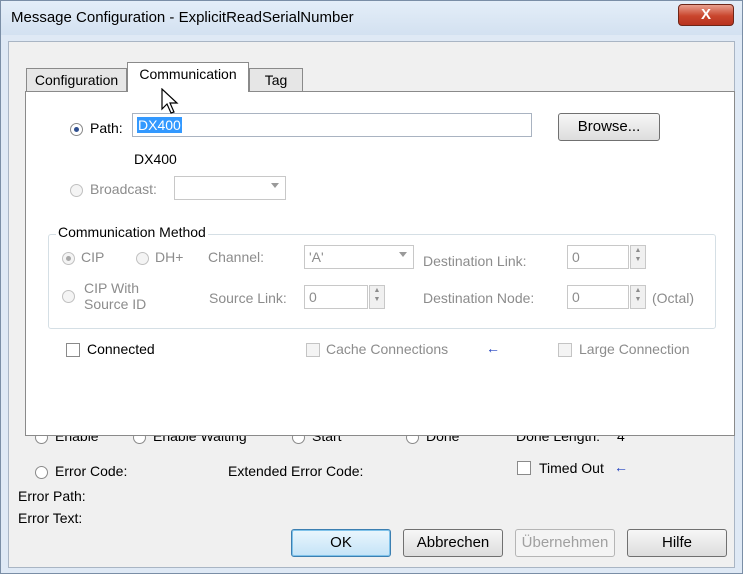  What do you see at coordinates (248, 298) in the screenshot?
I see `source-link-label: Source Link:` at bounding box center [248, 298].